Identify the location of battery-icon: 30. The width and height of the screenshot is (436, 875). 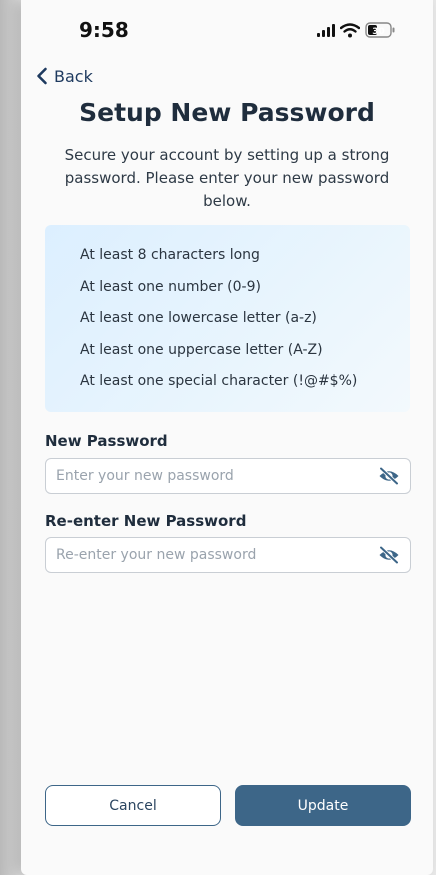
(380, 30).